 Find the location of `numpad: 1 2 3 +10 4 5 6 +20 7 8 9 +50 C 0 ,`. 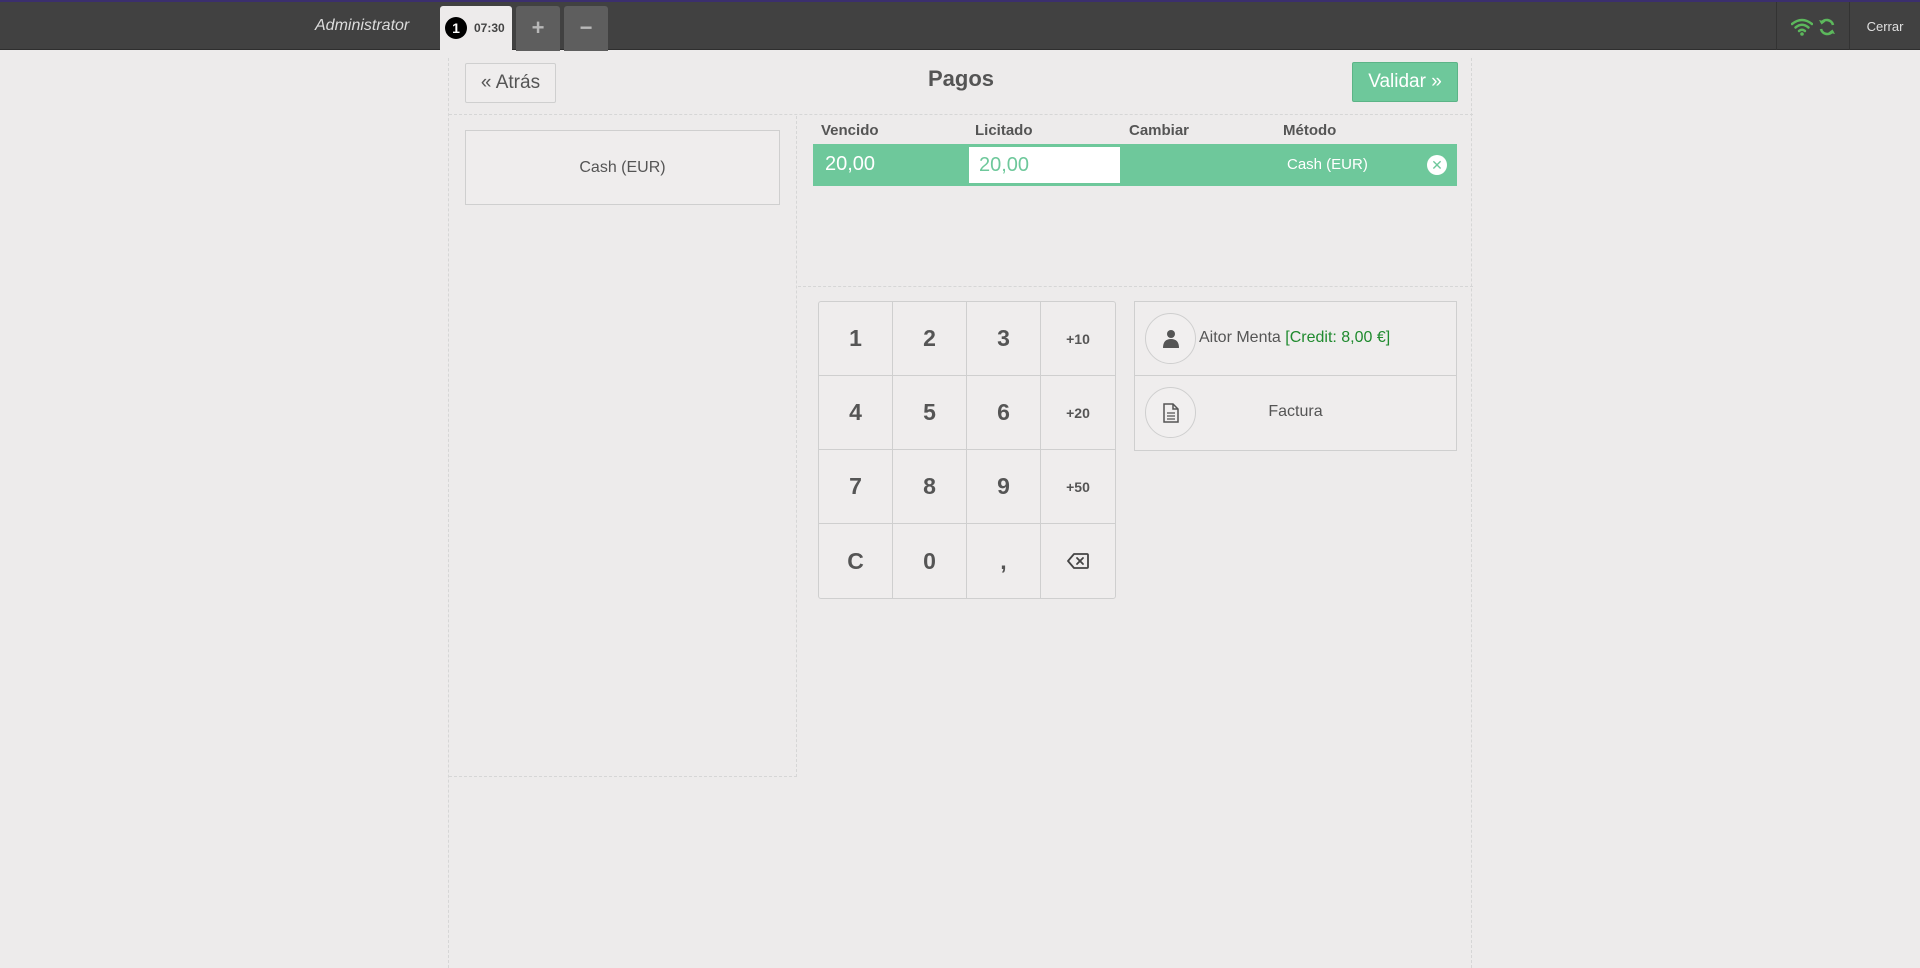

numpad: 1 2 3 +10 4 5 6 +20 7 8 9 +50 C 0 , is located at coordinates (967, 450).